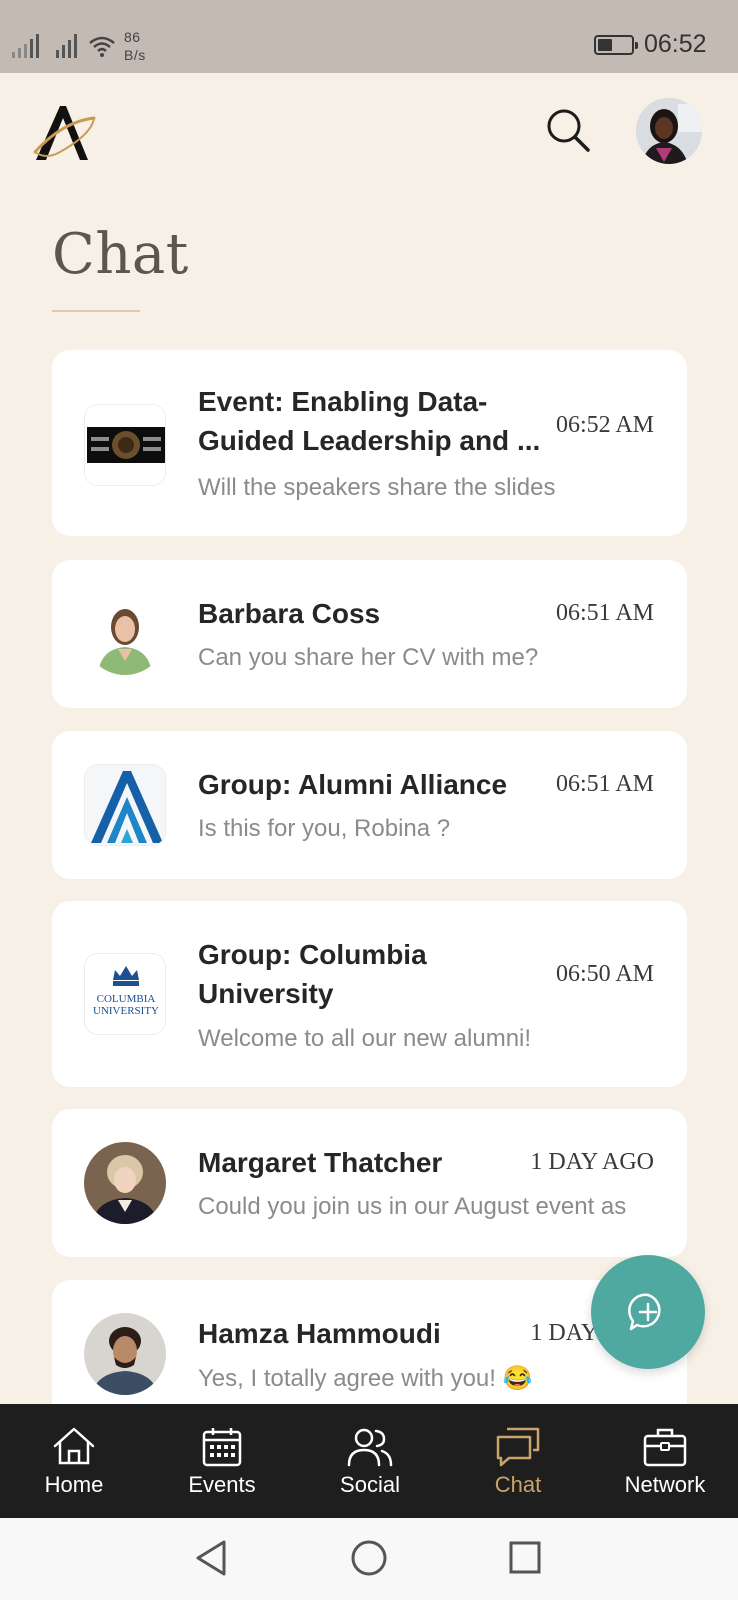 This screenshot has width=738, height=1600. Describe the element at coordinates (370, 1484) in the screenshot. I see `nav-social-label: Social` at that location.